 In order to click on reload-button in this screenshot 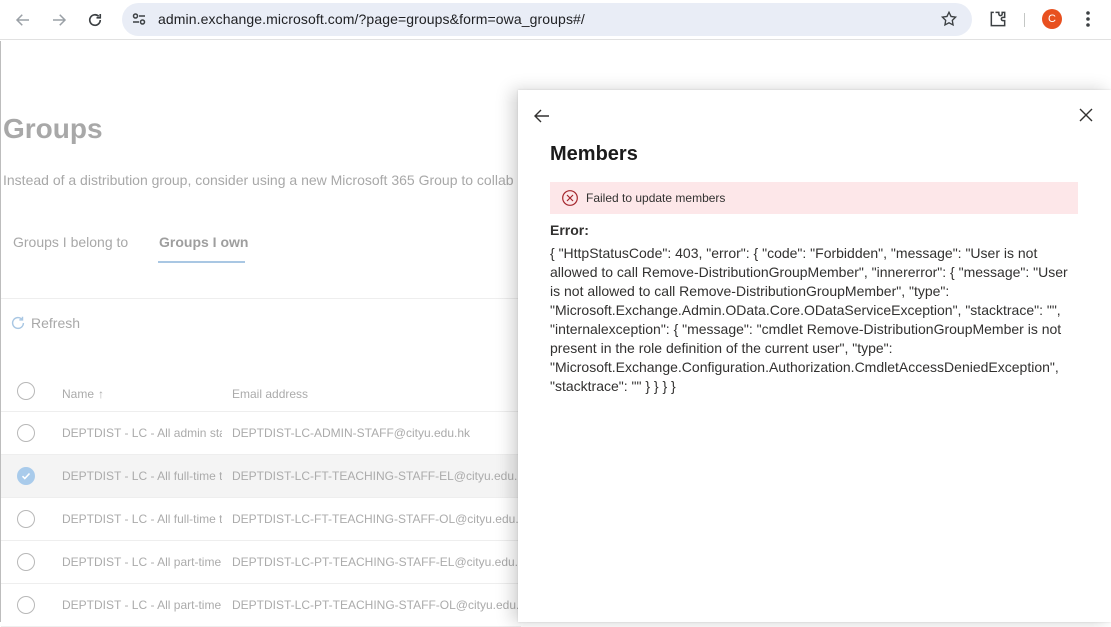, I will do `click(95, 20)`.